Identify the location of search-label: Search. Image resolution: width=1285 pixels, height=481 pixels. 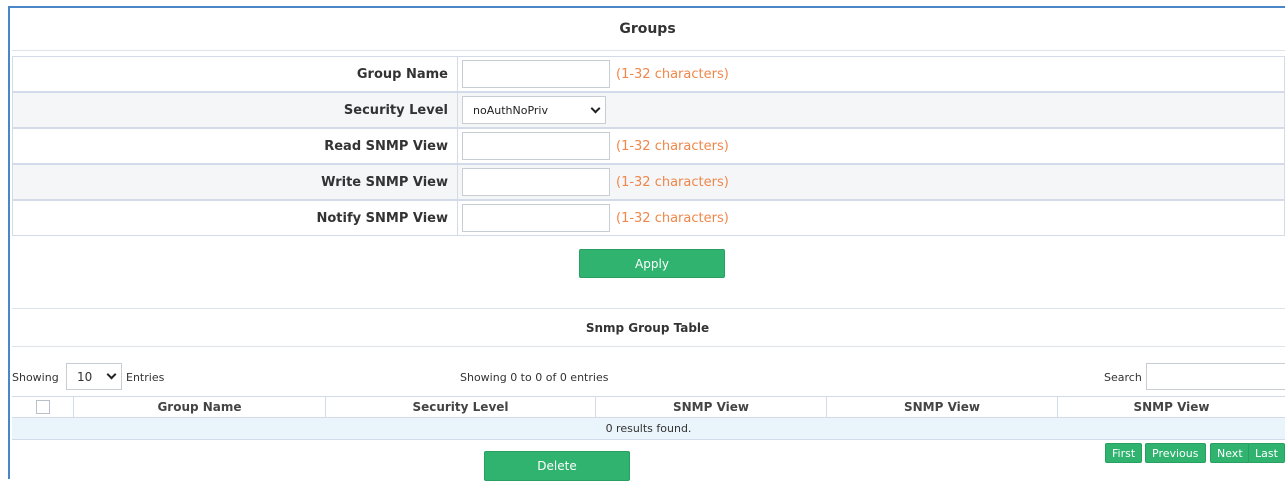
(1123, 377).